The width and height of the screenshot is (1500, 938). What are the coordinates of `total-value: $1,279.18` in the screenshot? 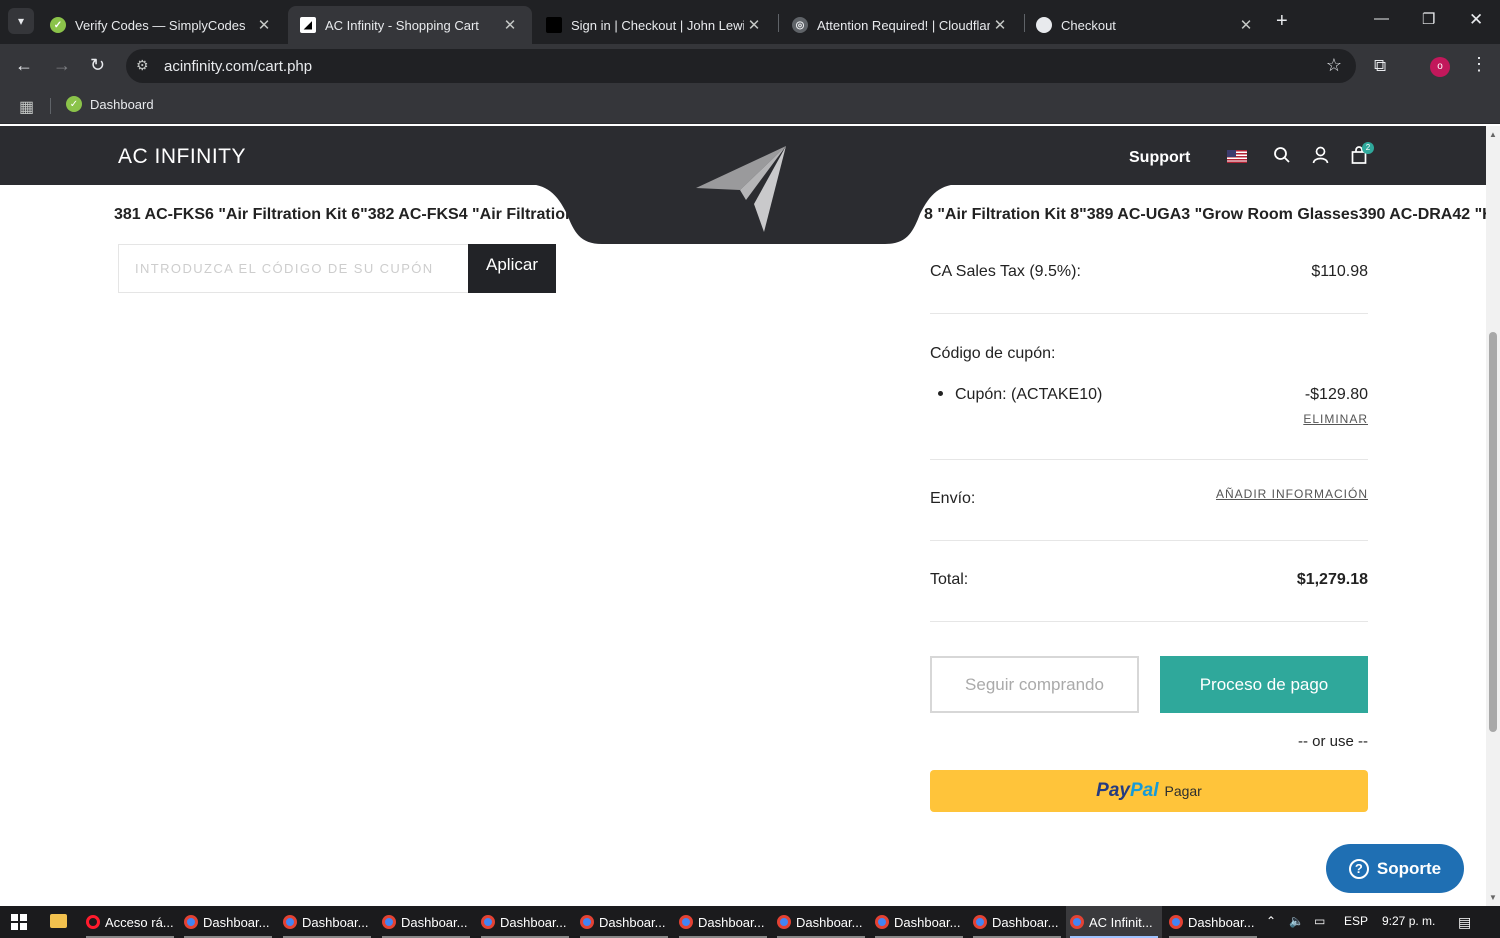 It's located at (1332, 579).